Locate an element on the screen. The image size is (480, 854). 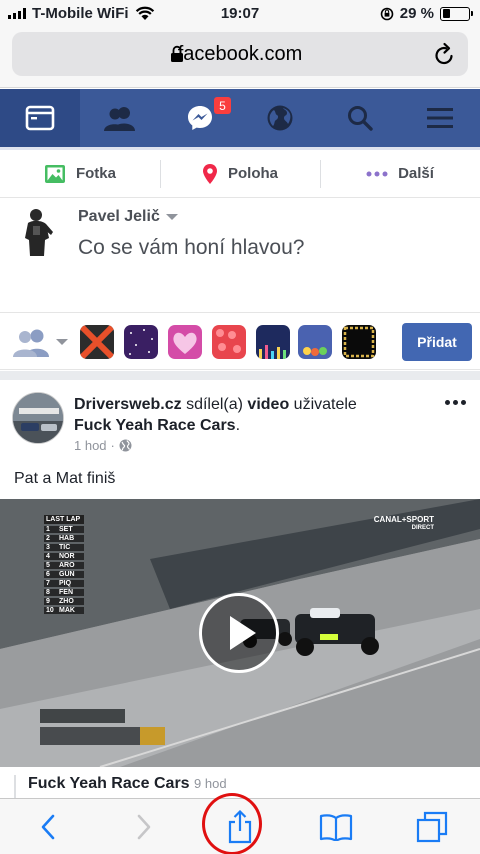
frame-option-stars is located at coordinates (141, 342).